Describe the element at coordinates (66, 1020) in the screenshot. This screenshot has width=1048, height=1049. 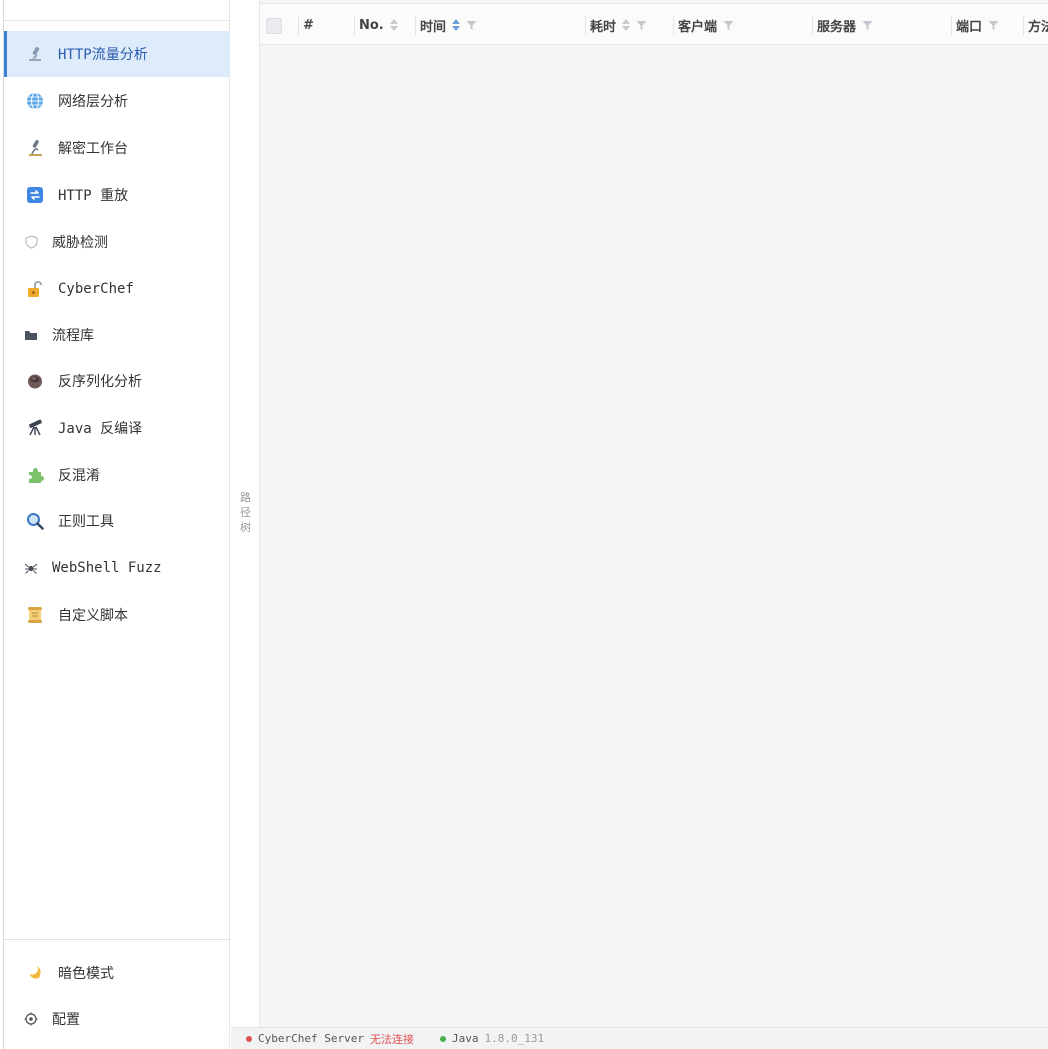
I see `settings-label: 配置` at that location.